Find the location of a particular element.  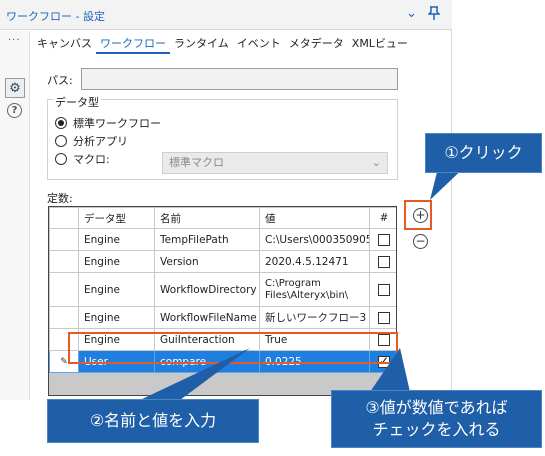

callout3-line2: チェックを入れる is located at coordinates (436, 429).